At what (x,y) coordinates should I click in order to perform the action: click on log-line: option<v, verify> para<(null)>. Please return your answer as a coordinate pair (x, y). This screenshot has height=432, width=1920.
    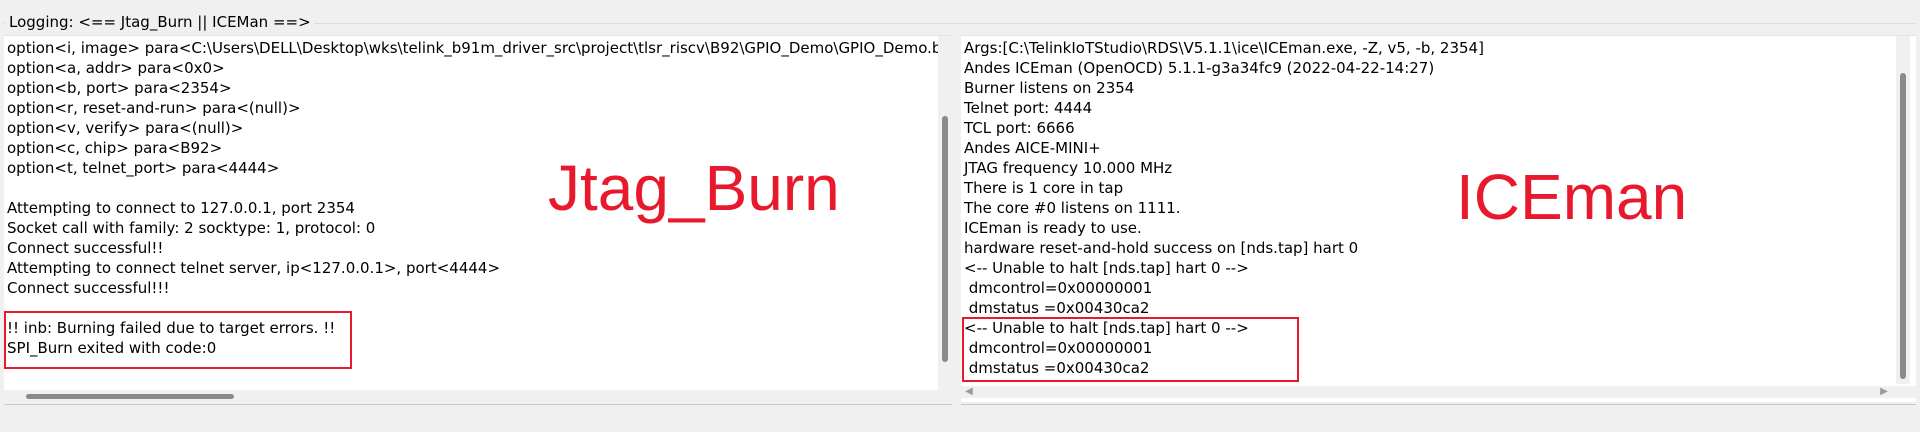
    Looking at the image, I should click on (125, 128).